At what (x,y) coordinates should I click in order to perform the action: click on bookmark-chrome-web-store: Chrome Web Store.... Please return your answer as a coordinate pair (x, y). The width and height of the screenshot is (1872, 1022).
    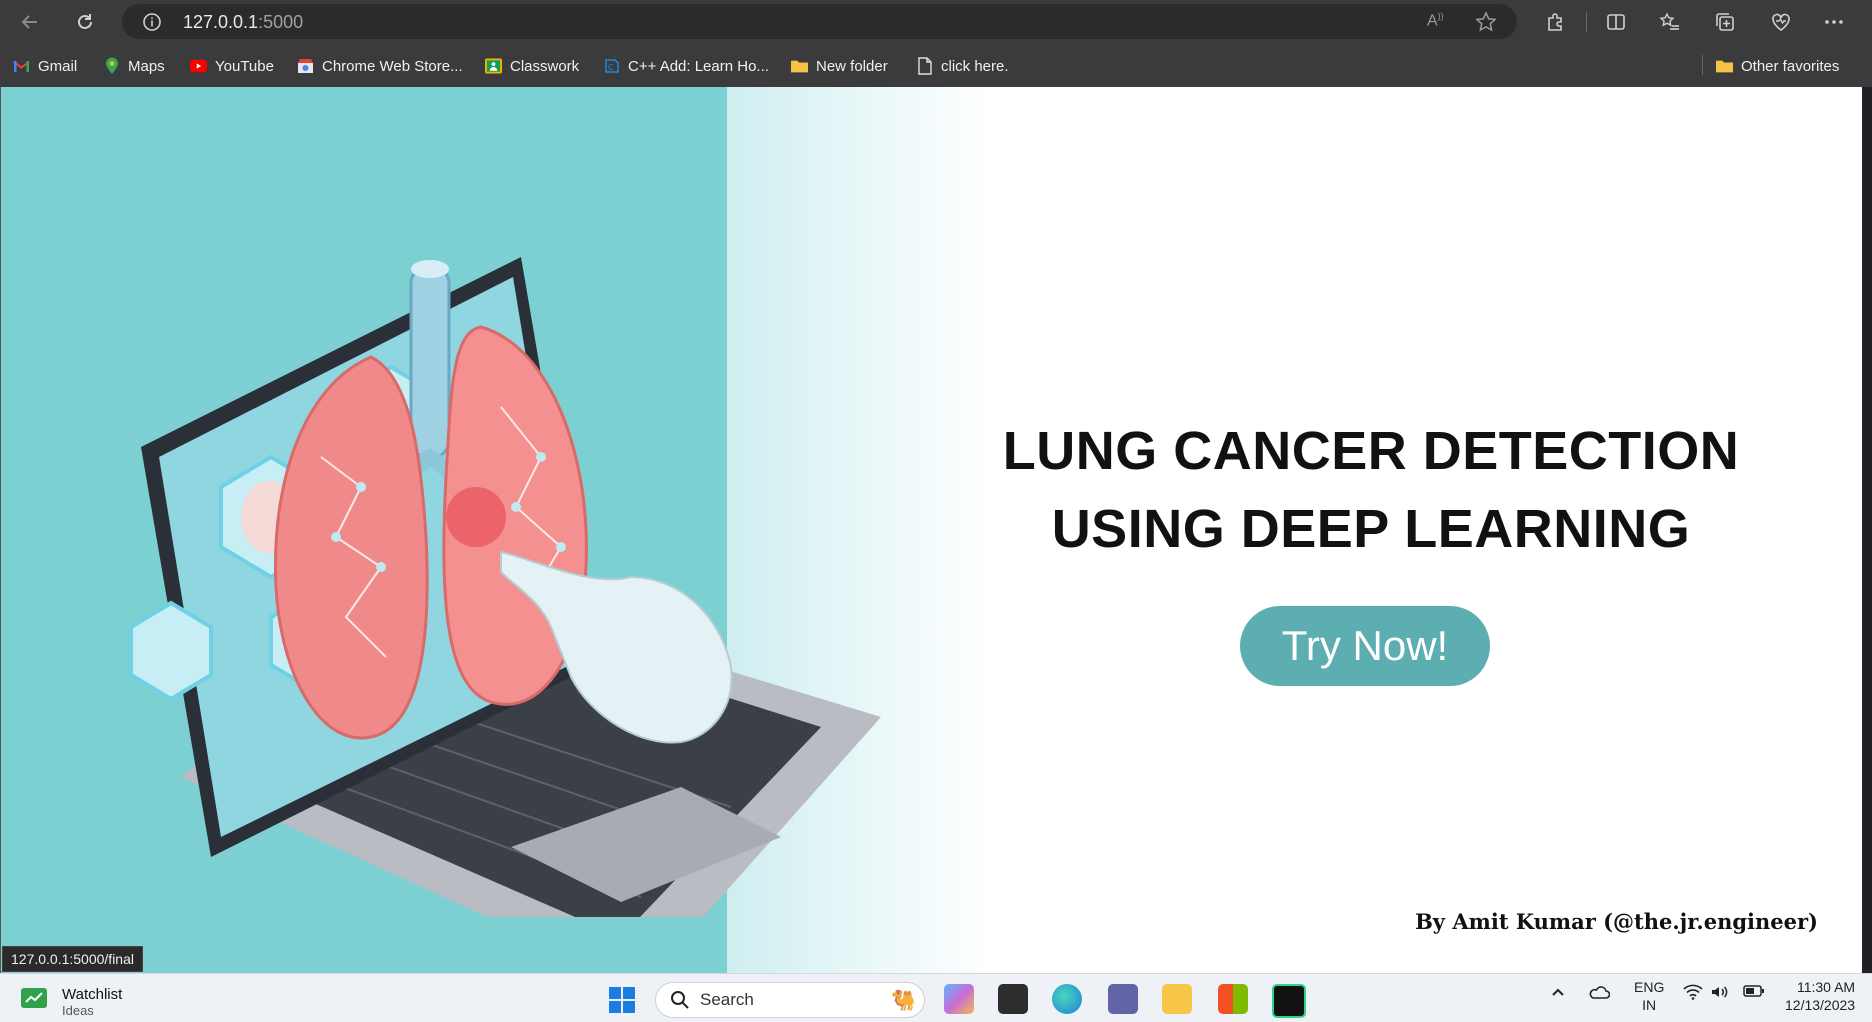
    Looking at the image, I should click on (380, 66).